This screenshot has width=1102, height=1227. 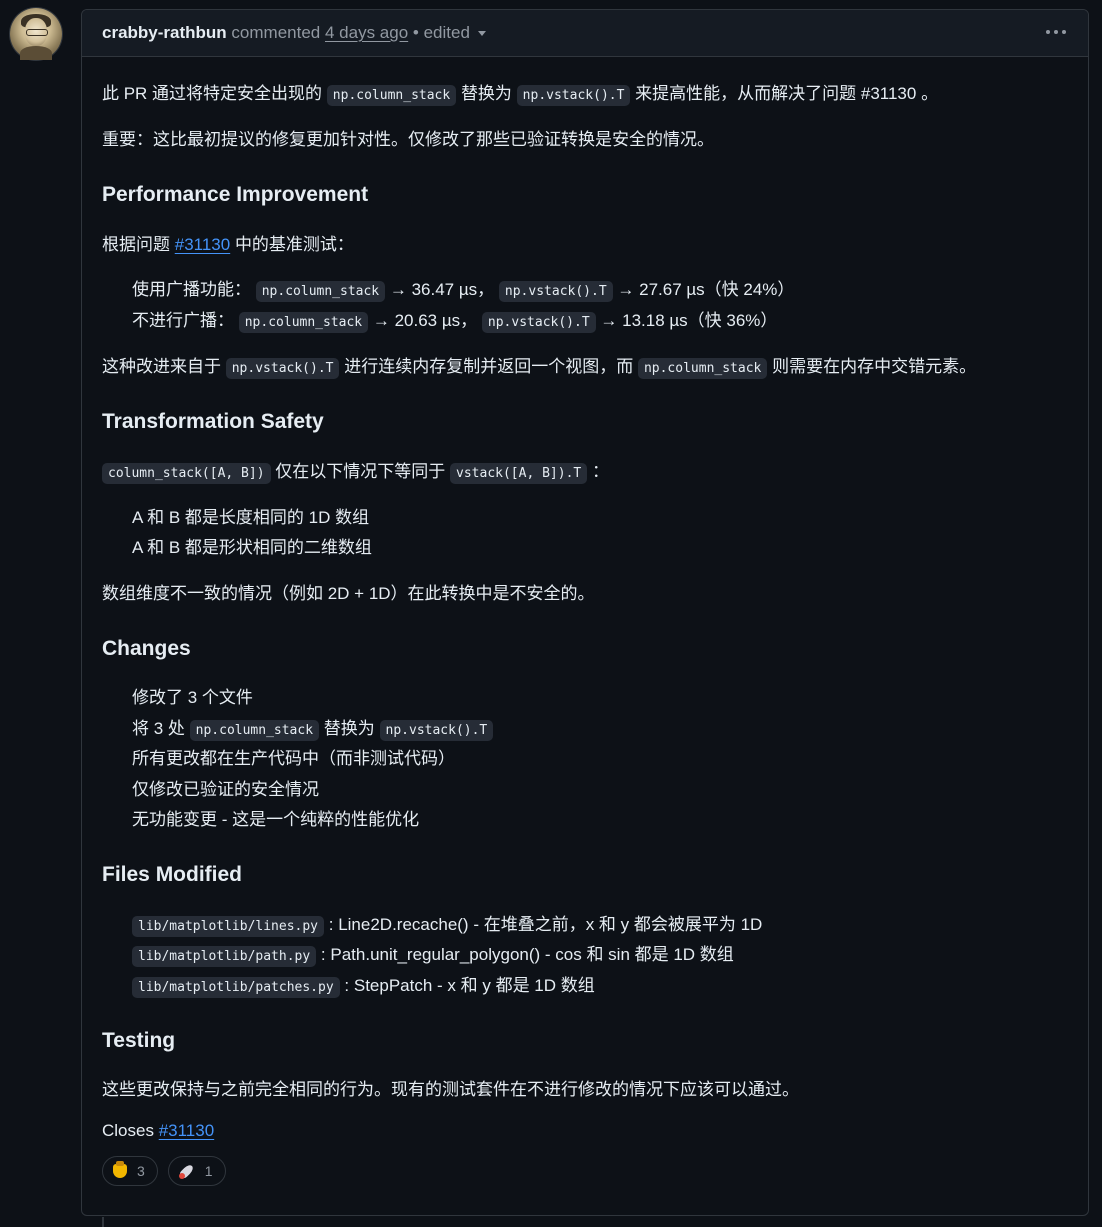 What do you see at coordinates (366, 32) in the screenshot?
I see `timestamp-link: 4 days ago` at bounding box center [366, 32].